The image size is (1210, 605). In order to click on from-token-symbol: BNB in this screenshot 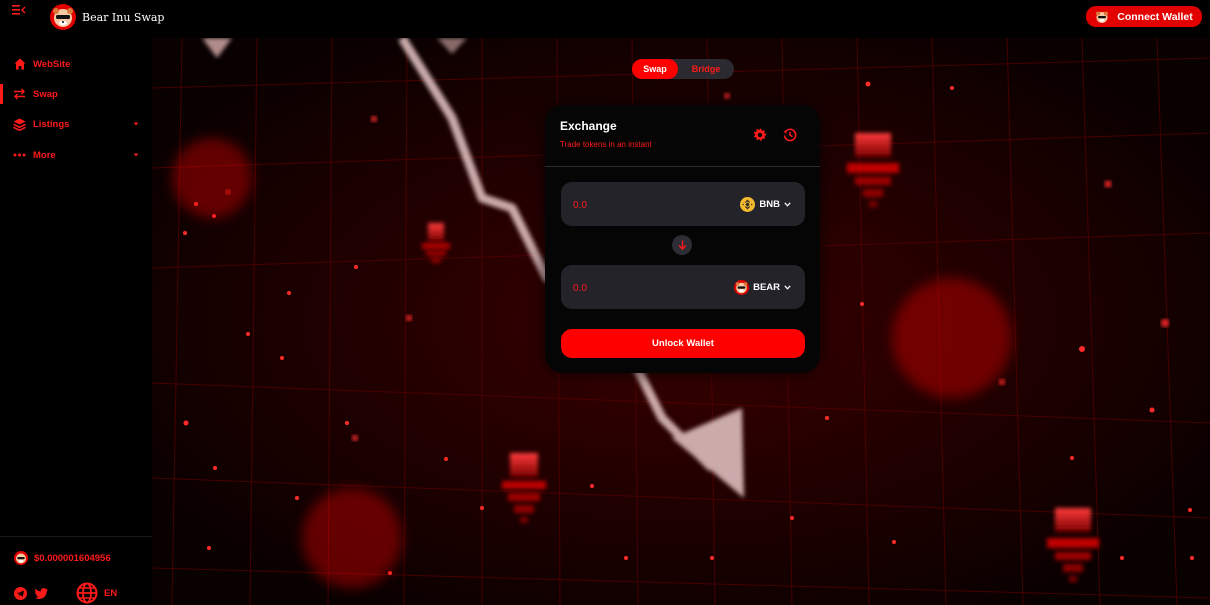, I will do `click(769, 204)`.